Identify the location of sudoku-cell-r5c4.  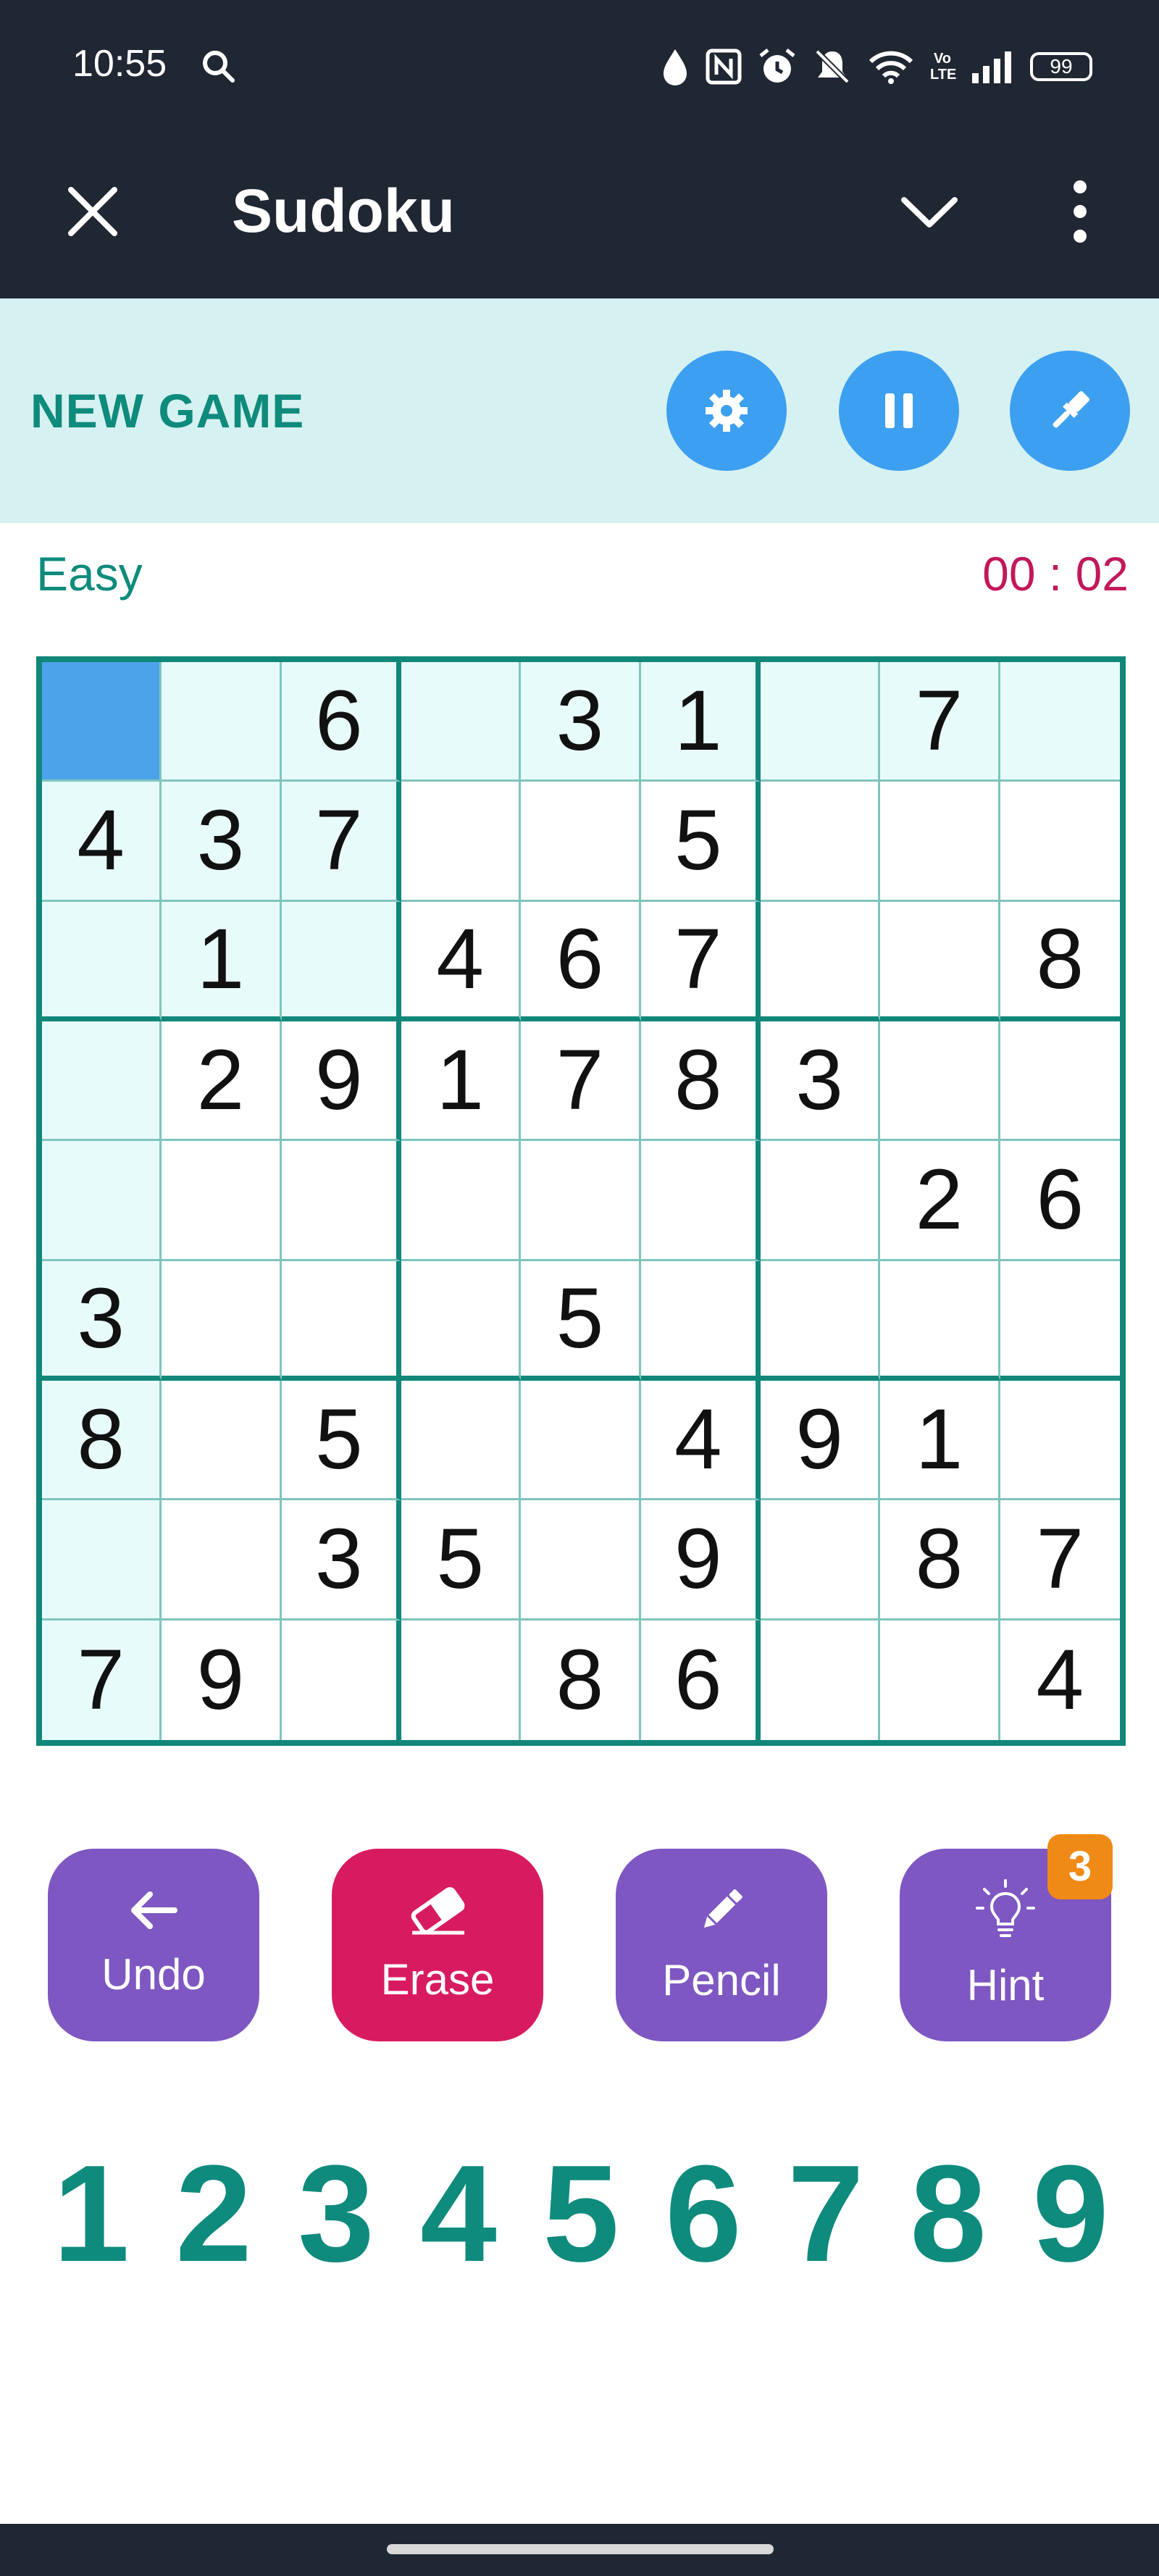
(462, 1201).